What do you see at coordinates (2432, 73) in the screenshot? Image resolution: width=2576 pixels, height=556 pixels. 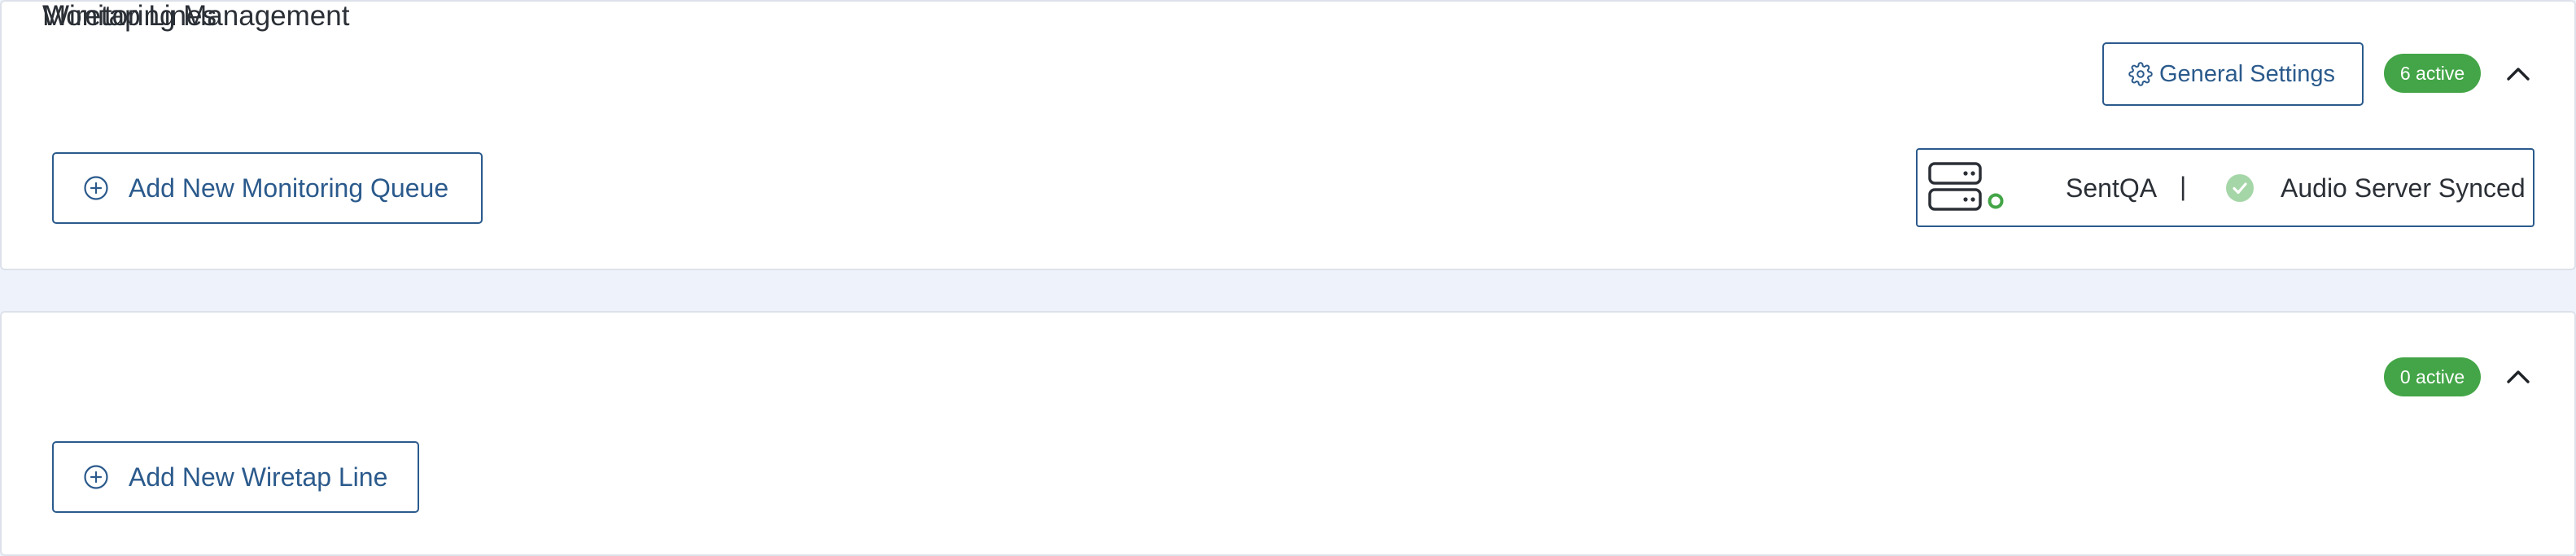 I see `monitoring-active-badge: 6 active` at bounding box center [2432, 73].